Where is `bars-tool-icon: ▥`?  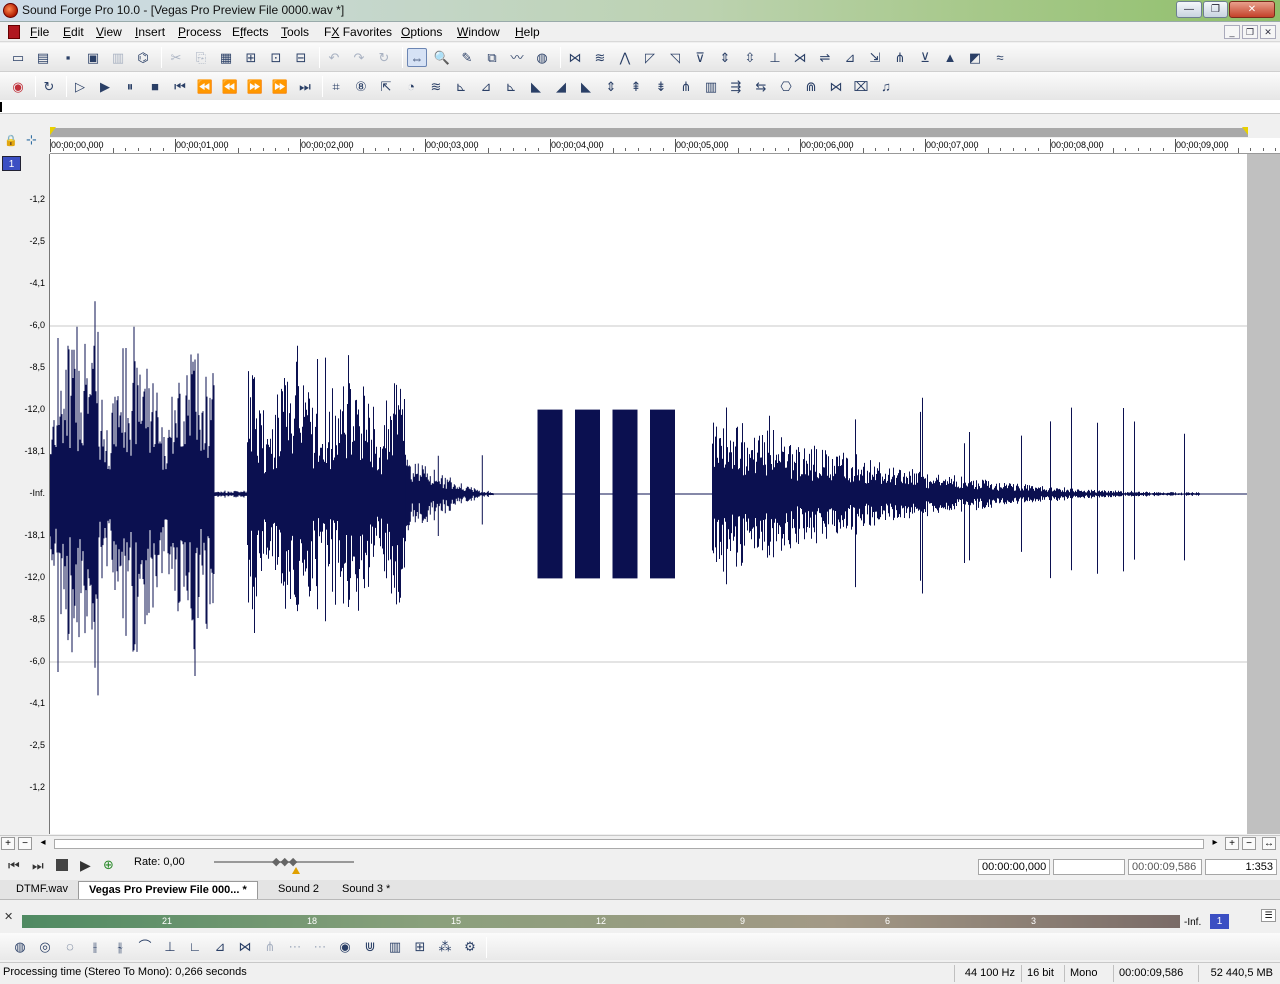 bars-tool-icon: ▥ is located at coordinates (395, 946).